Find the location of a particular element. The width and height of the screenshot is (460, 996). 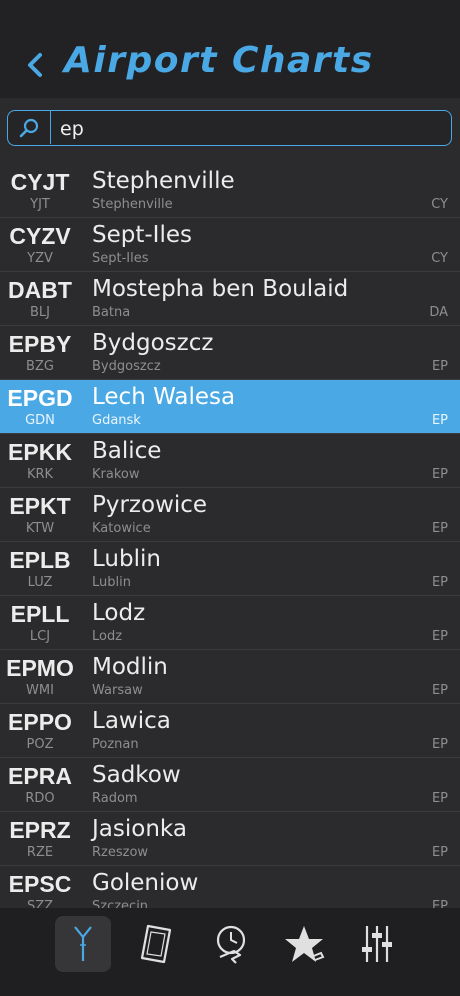

chevron-left-icon is located at coordinates (35, 65).